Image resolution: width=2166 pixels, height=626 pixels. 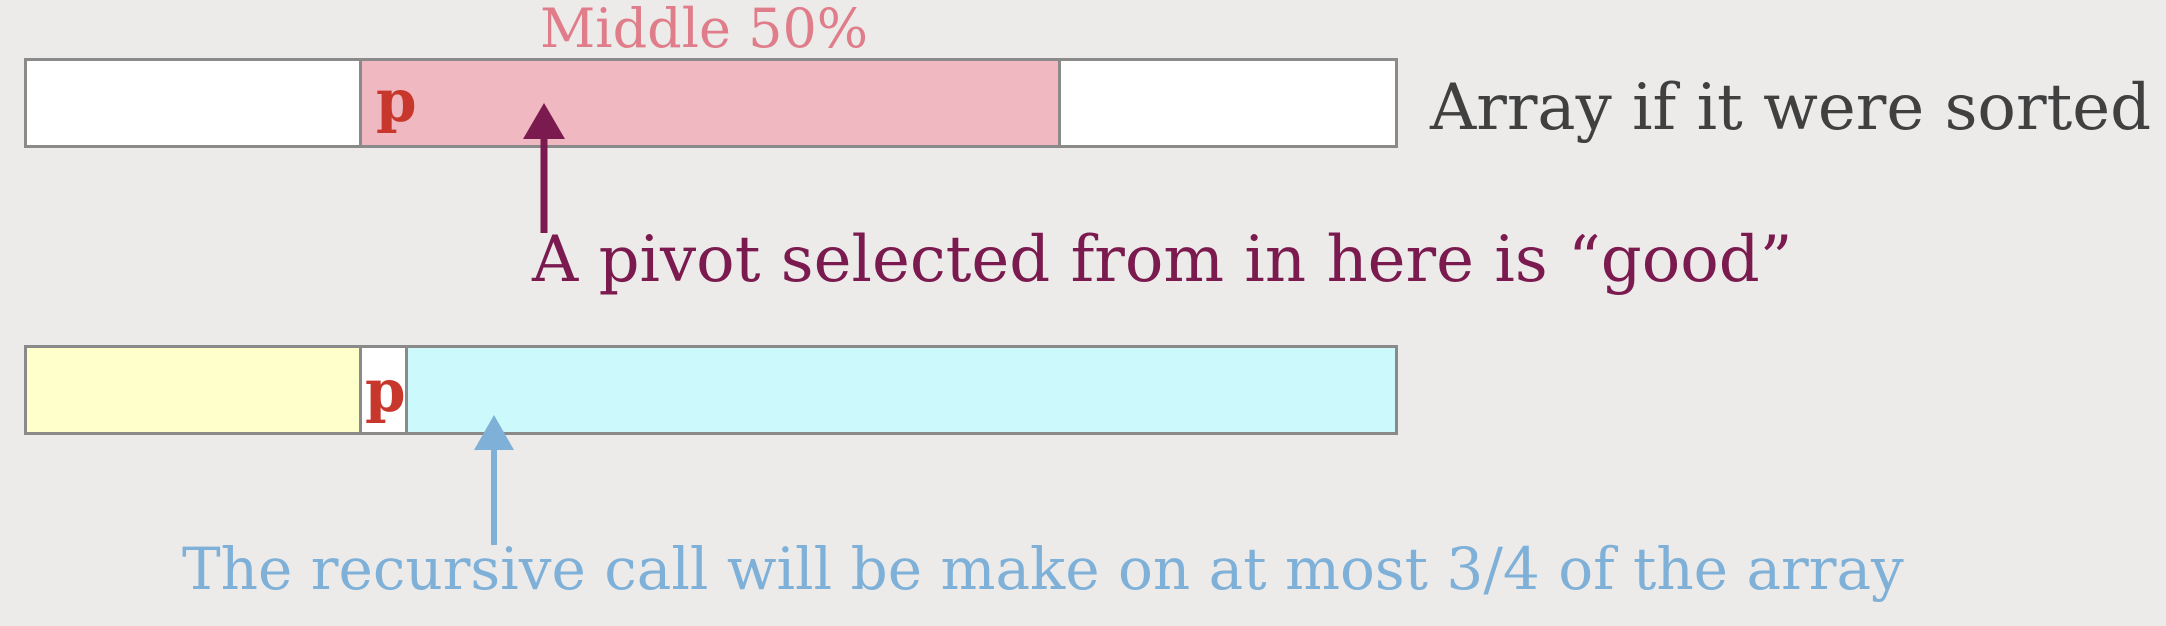 I want to click on purple-arrow, so click(x=544, y=168).